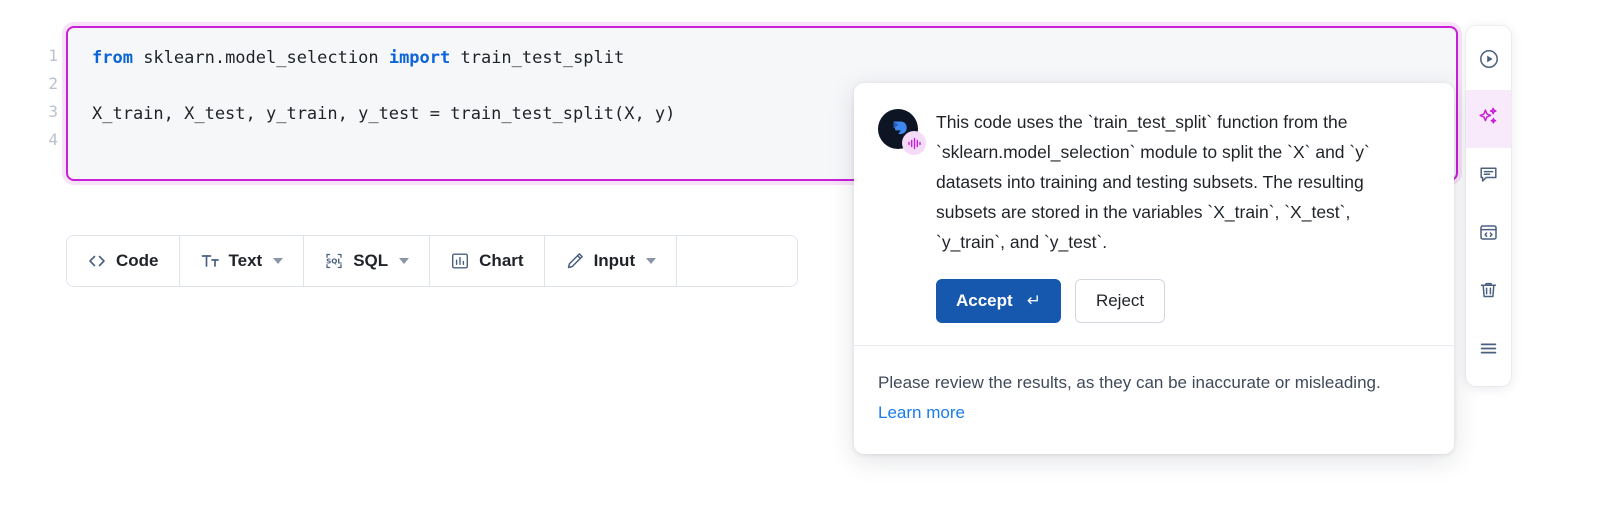 The width and height of the screenshot is (1600, 505). I want to click on code-window-icon, so click(1488, 235).